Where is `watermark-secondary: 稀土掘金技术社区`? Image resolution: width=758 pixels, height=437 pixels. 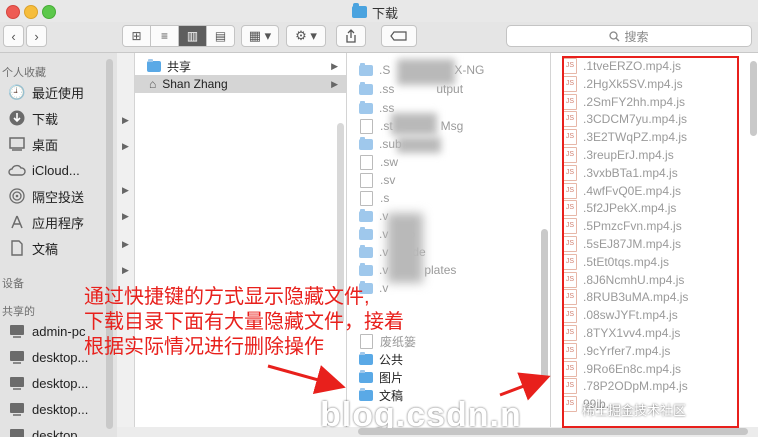 watermark-secondary: 稀土掘金技术社区 is located at coordinates (634, 410).